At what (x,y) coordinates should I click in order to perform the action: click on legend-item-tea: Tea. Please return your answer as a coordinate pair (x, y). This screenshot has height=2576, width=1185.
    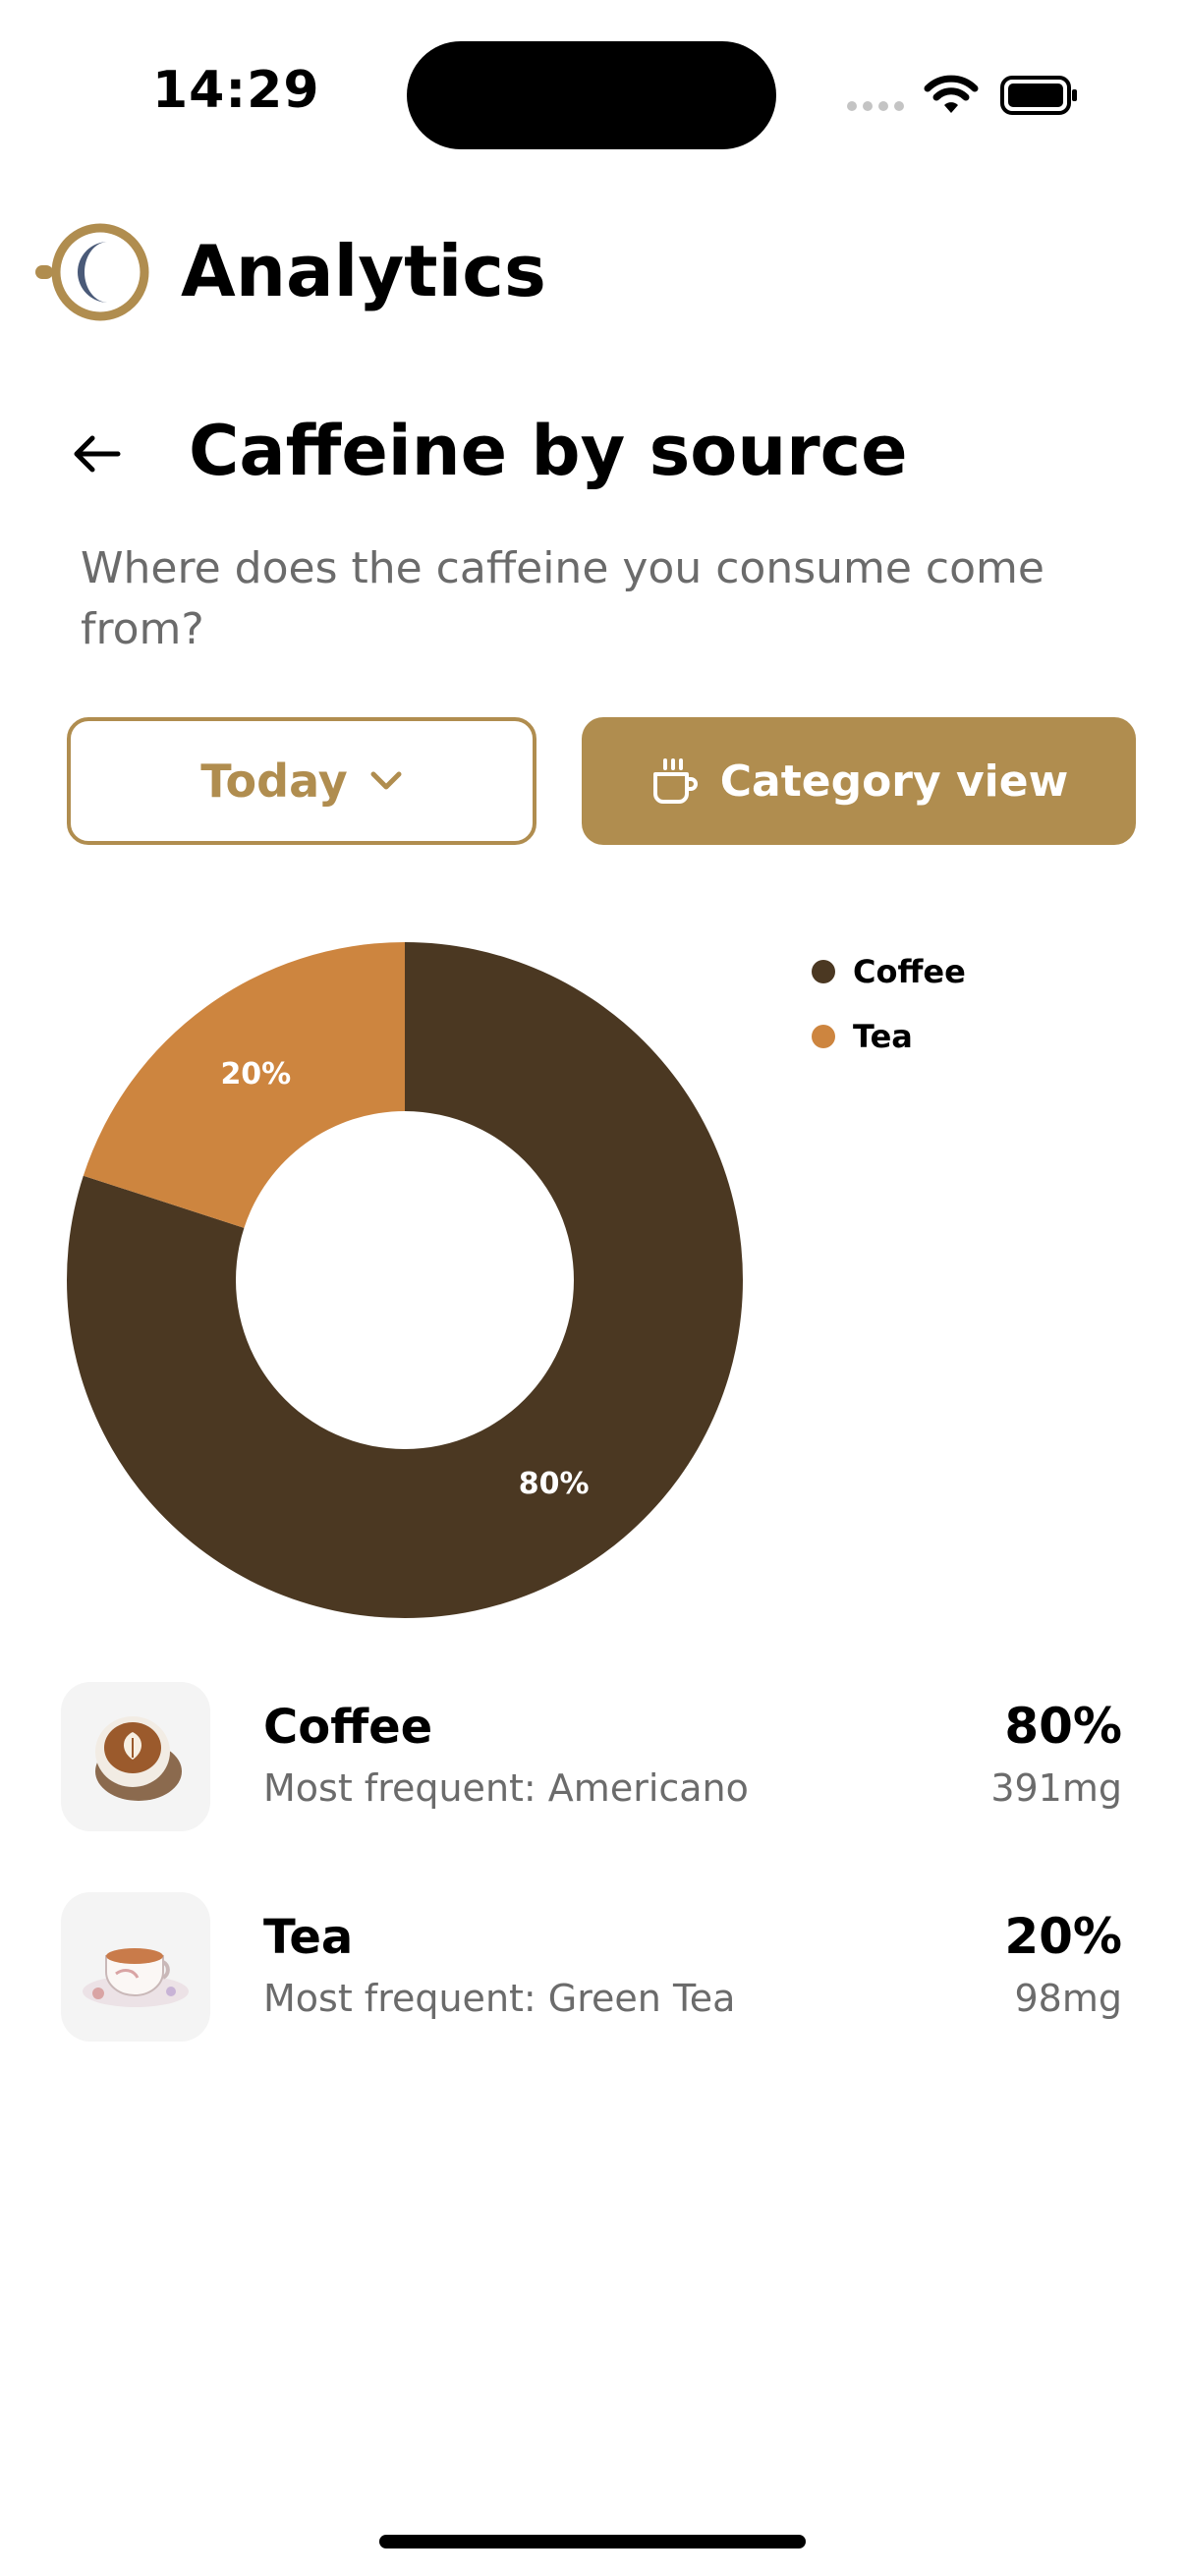
    Looking at the image, I should click on (889, 1036).